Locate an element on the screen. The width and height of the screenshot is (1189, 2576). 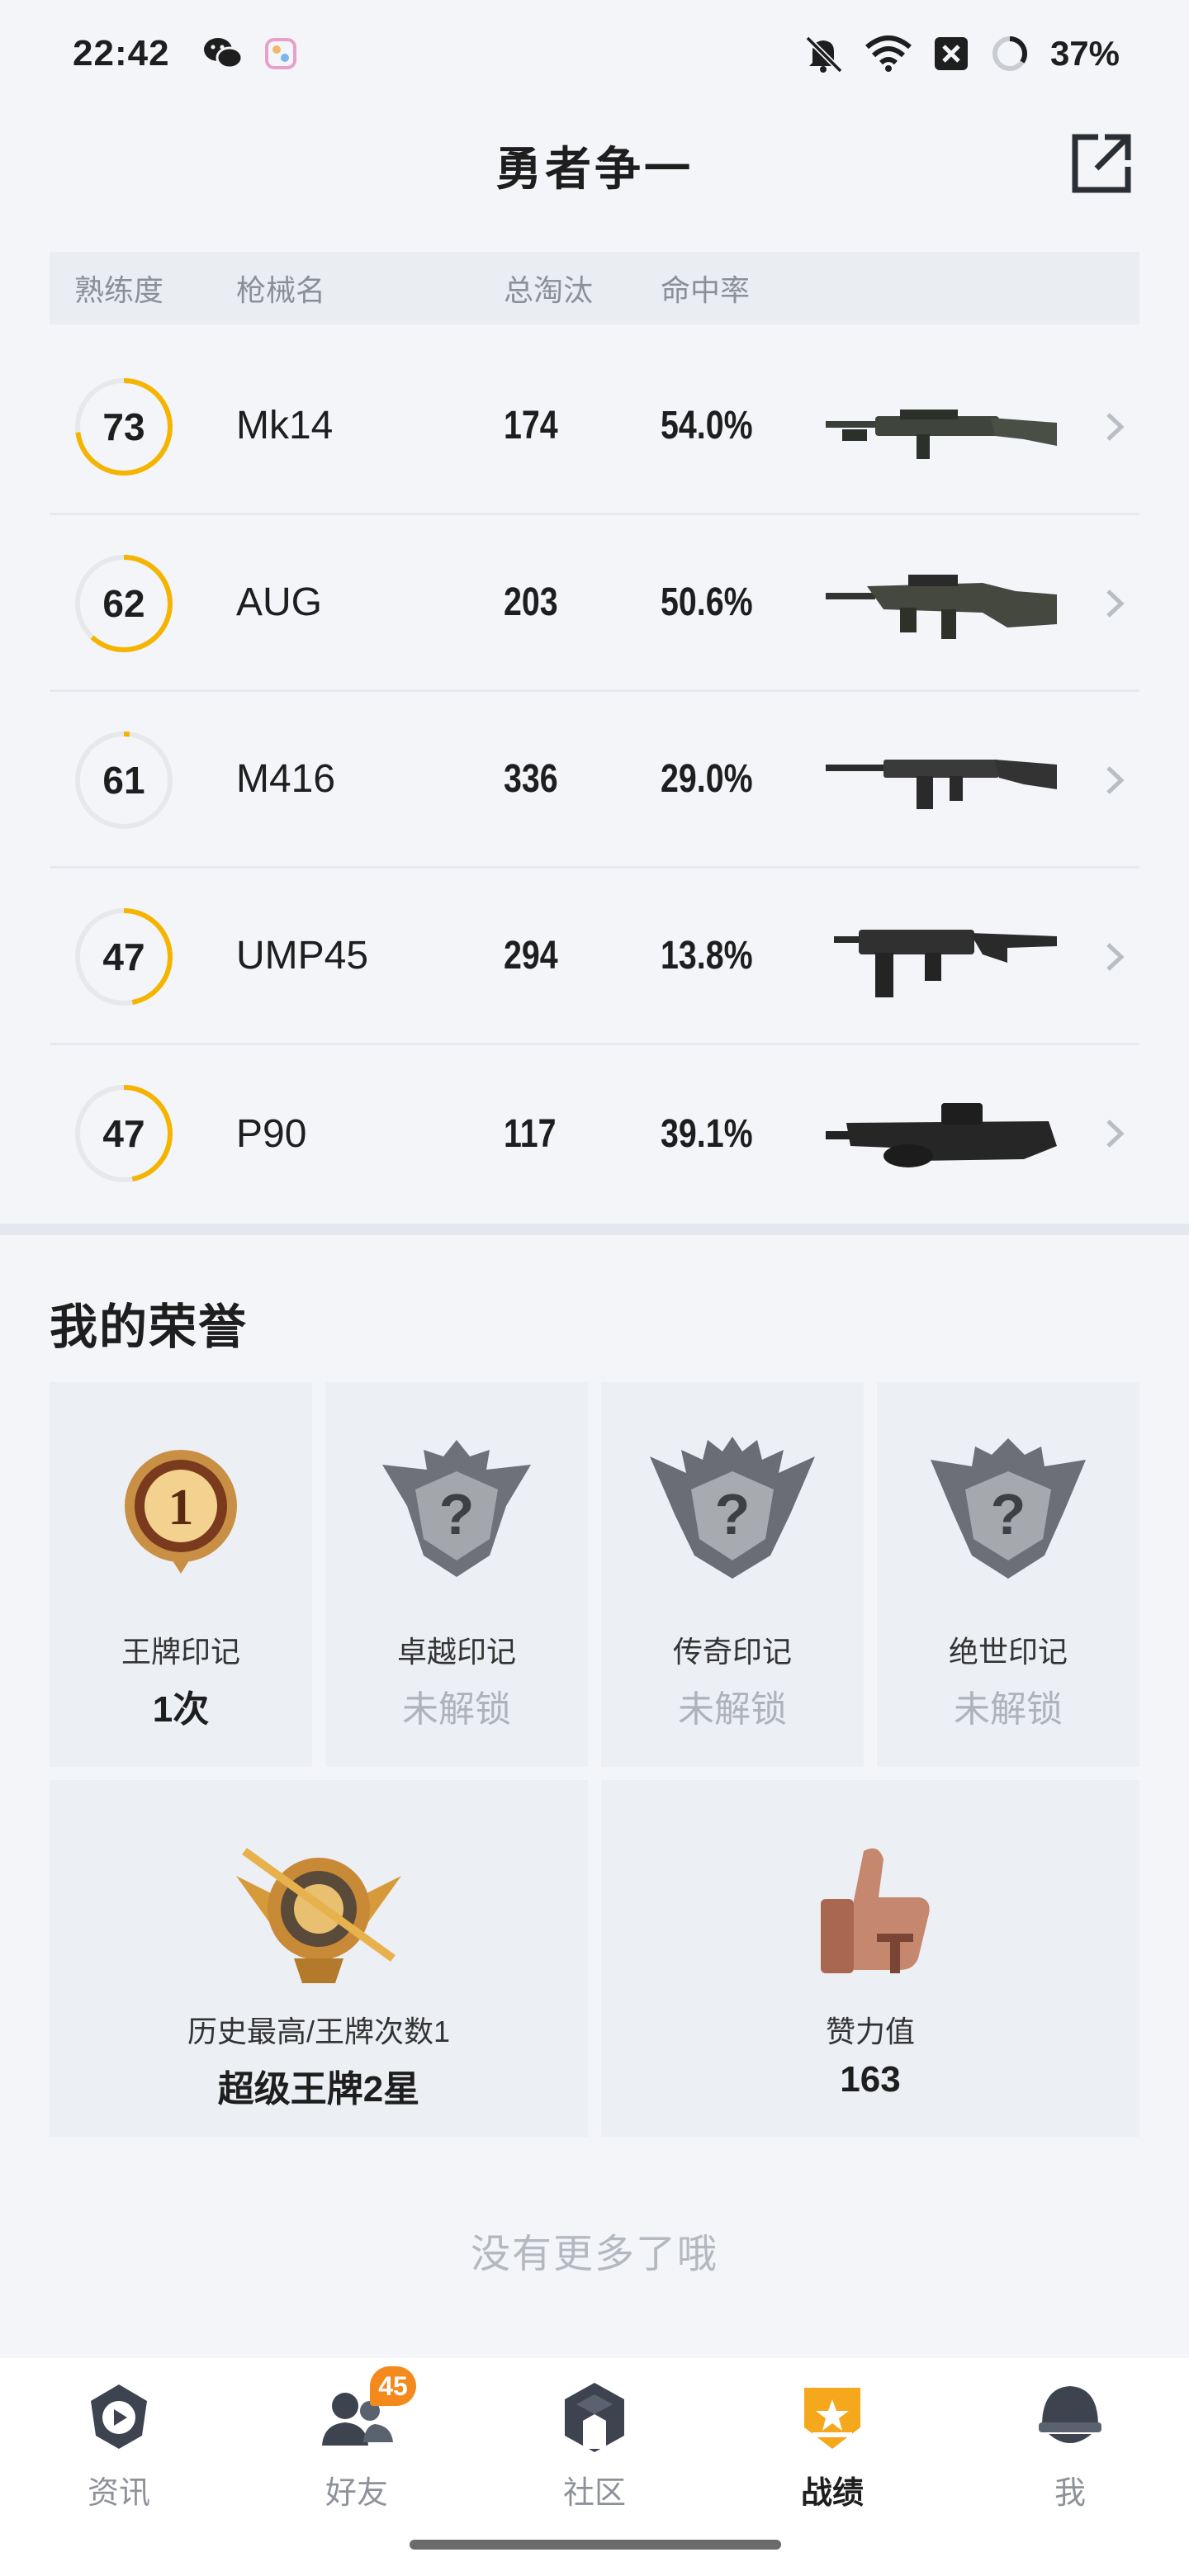
weapon-name: P90 is located at coordinates (271, 1133).